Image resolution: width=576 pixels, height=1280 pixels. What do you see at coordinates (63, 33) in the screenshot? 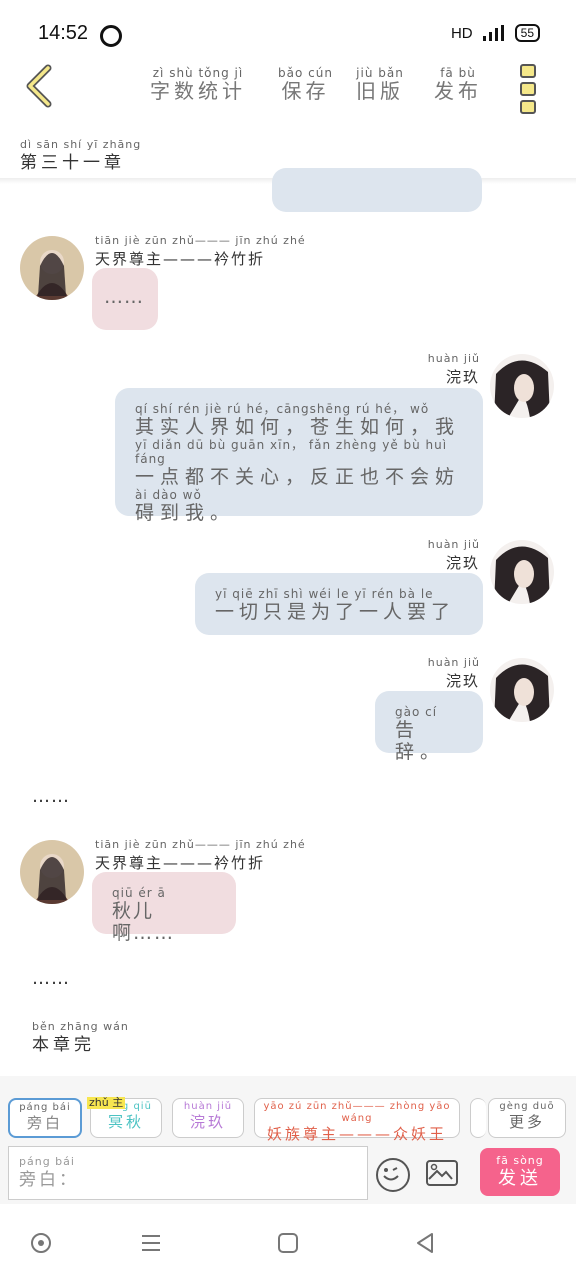
I see `status-time: 14:52` at bounding box center [63, 33].